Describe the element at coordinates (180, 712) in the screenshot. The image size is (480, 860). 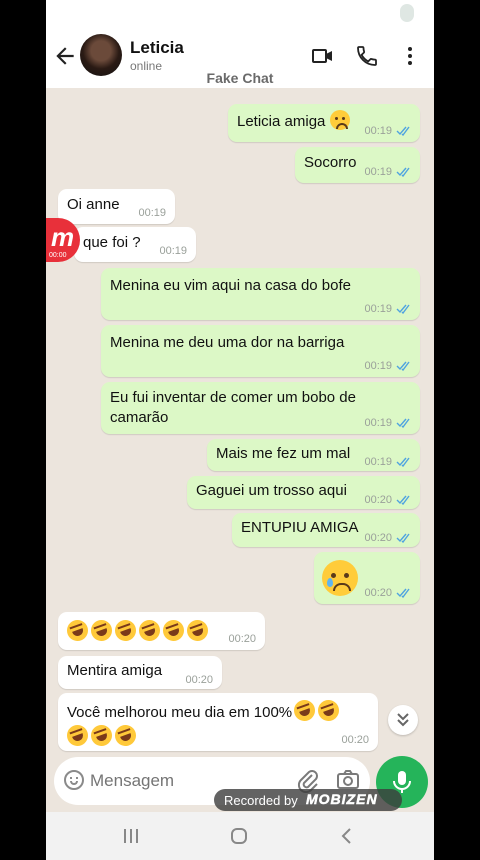
I see `message-text: Você melhorou meu dia em 100%` at that location.